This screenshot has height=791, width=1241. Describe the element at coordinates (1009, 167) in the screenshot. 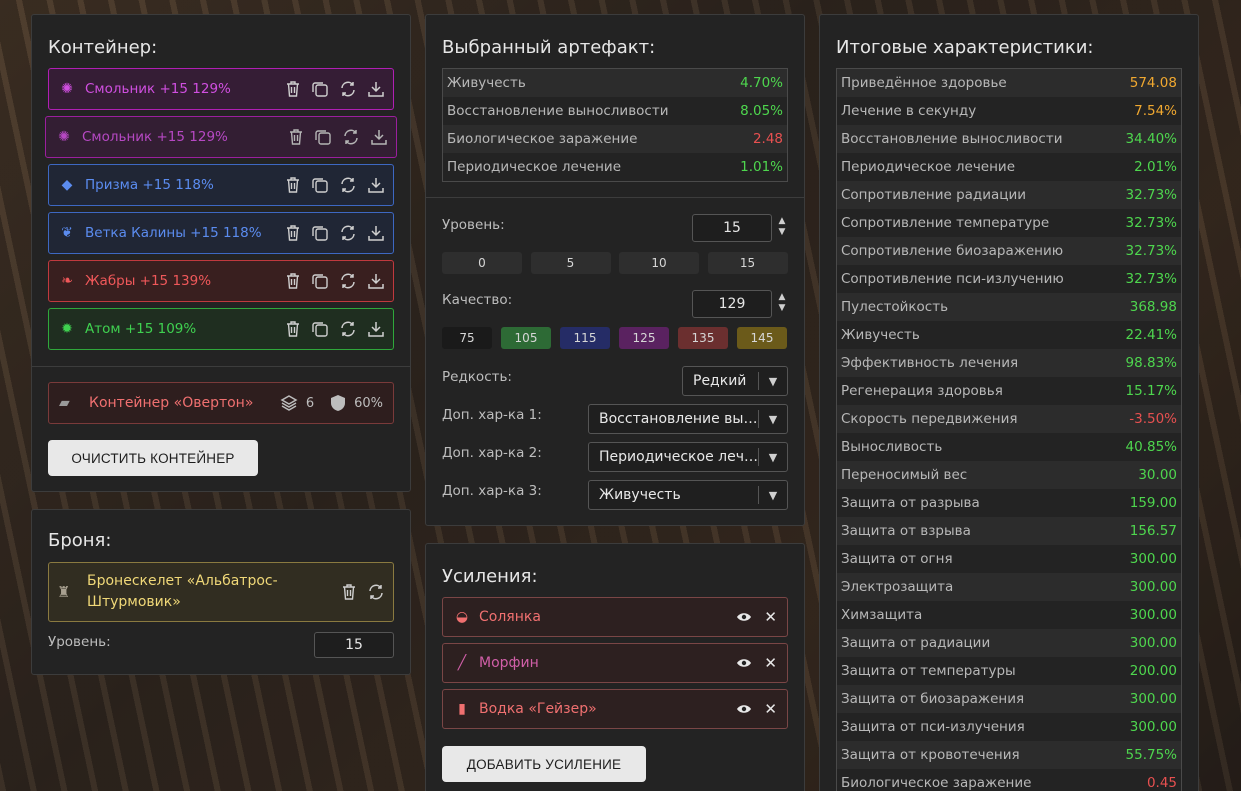

I see `stat-row: Периодическое лечение 2.01%` at that location.